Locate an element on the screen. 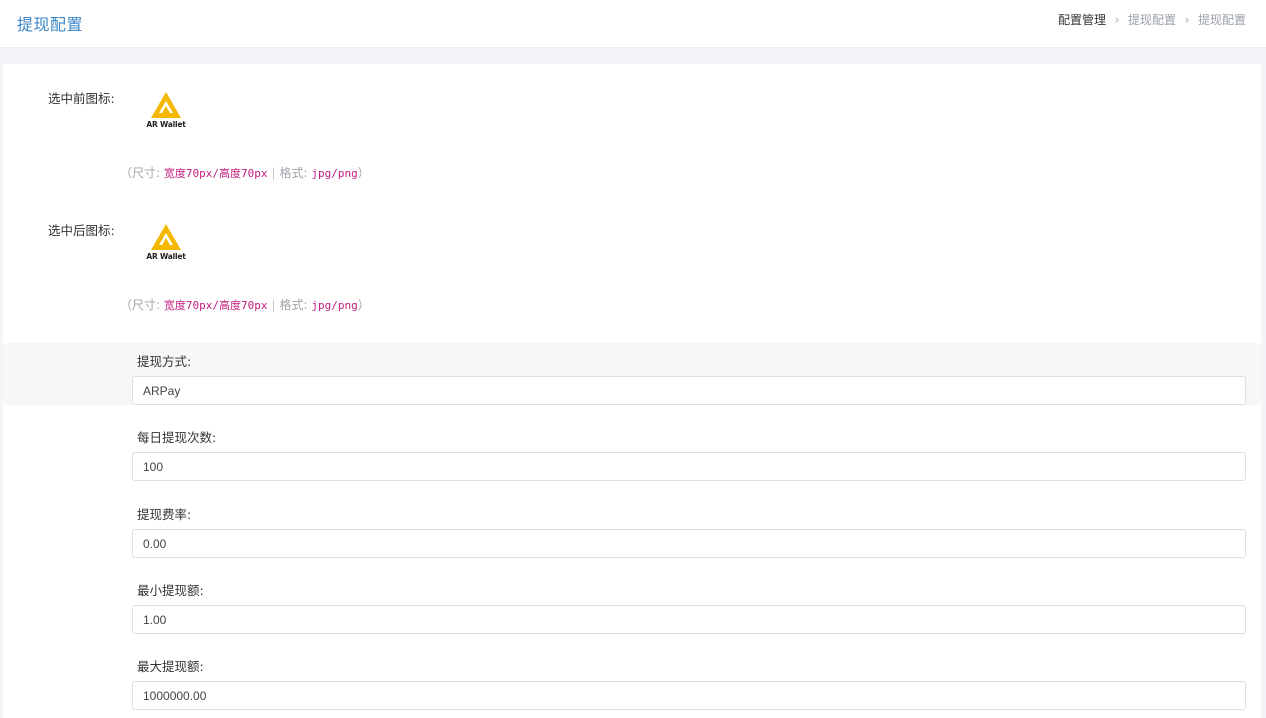 The height and width of the screenshot is (718, 1266). selected-icon-hint: （尺寸: 宽度70px/高度70px | 格式: jpg/png） is located at coordinates (245, 305).